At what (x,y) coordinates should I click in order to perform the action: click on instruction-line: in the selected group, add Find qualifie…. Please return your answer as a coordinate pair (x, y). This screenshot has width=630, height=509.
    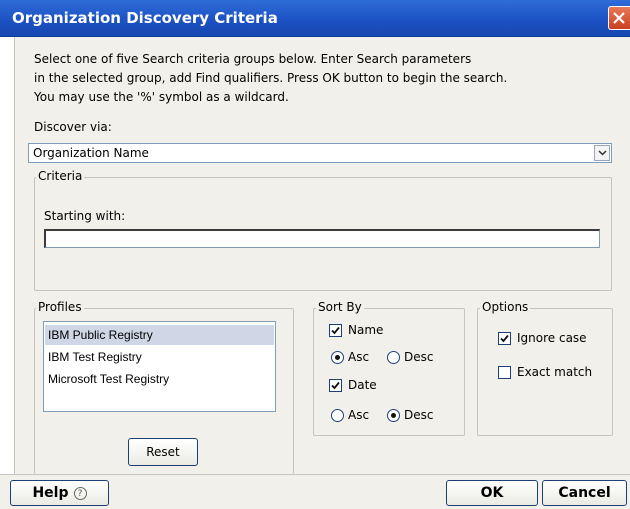
    Looking at the image, I should click on (271, 78).